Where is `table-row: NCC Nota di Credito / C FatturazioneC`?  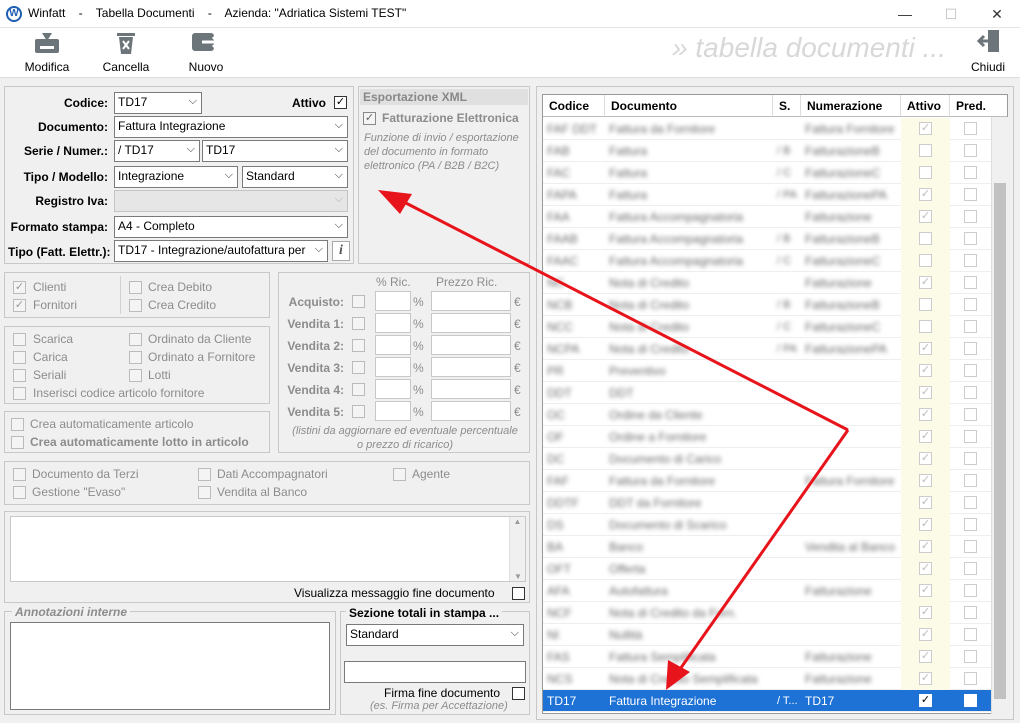 table-row: NCC Nota di Credito / C FatturazioneC is located at coordinates (767, 327).